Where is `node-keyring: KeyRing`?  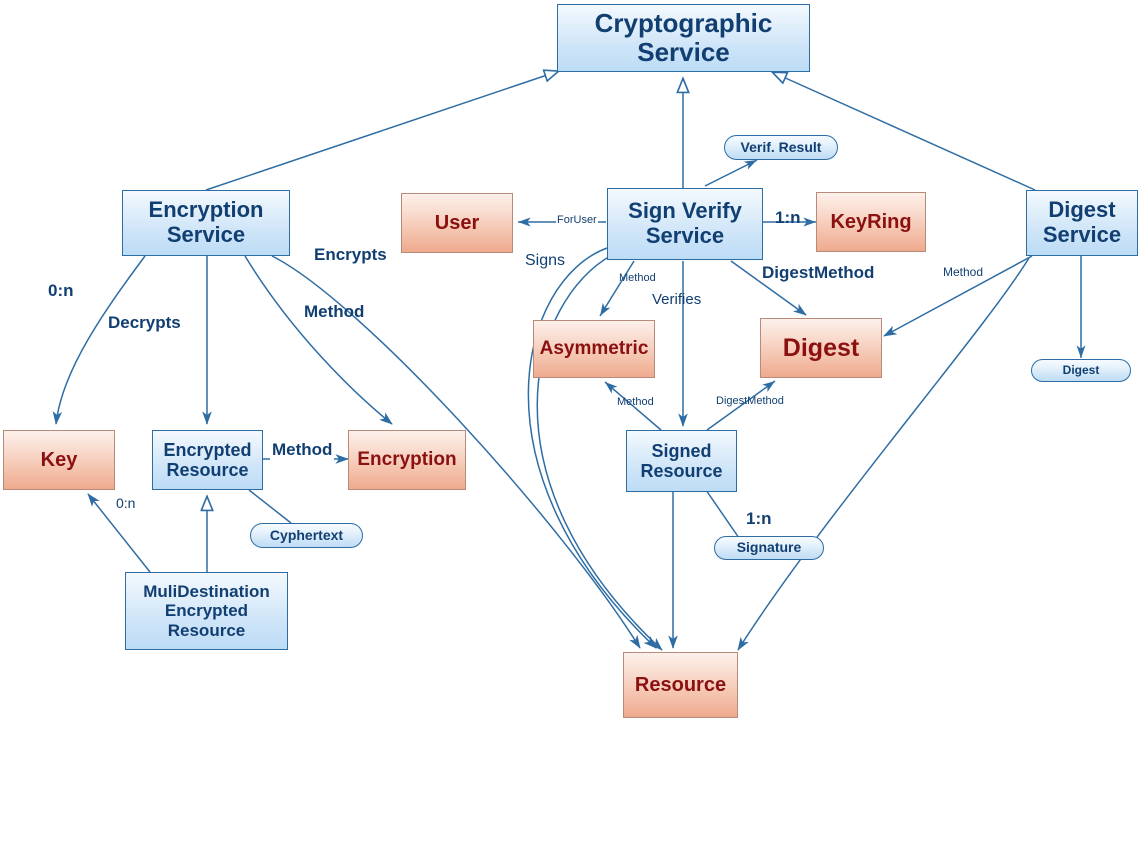
node-keyring: KeyRing is located at coordinates (871, 222).